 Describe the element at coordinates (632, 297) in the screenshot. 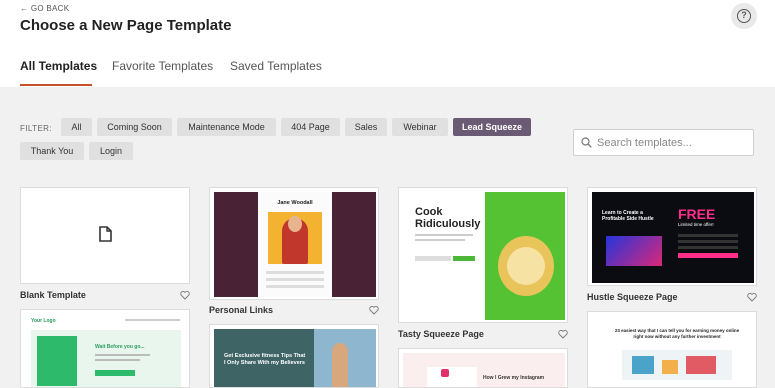

I see `template-name: Hustle Squeeze Page` at that location.